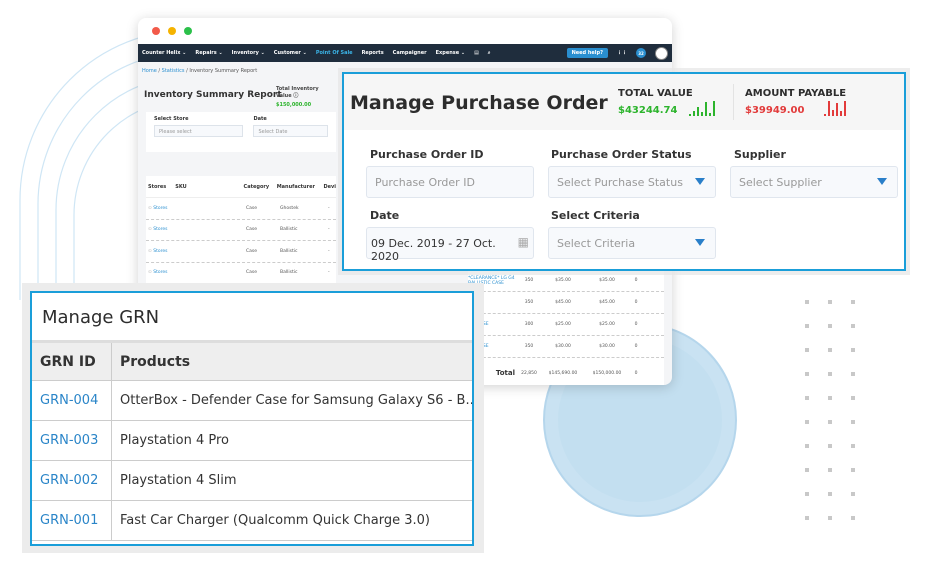  I want to click on nav-item: Repairs ⌄, so click(208, 53).